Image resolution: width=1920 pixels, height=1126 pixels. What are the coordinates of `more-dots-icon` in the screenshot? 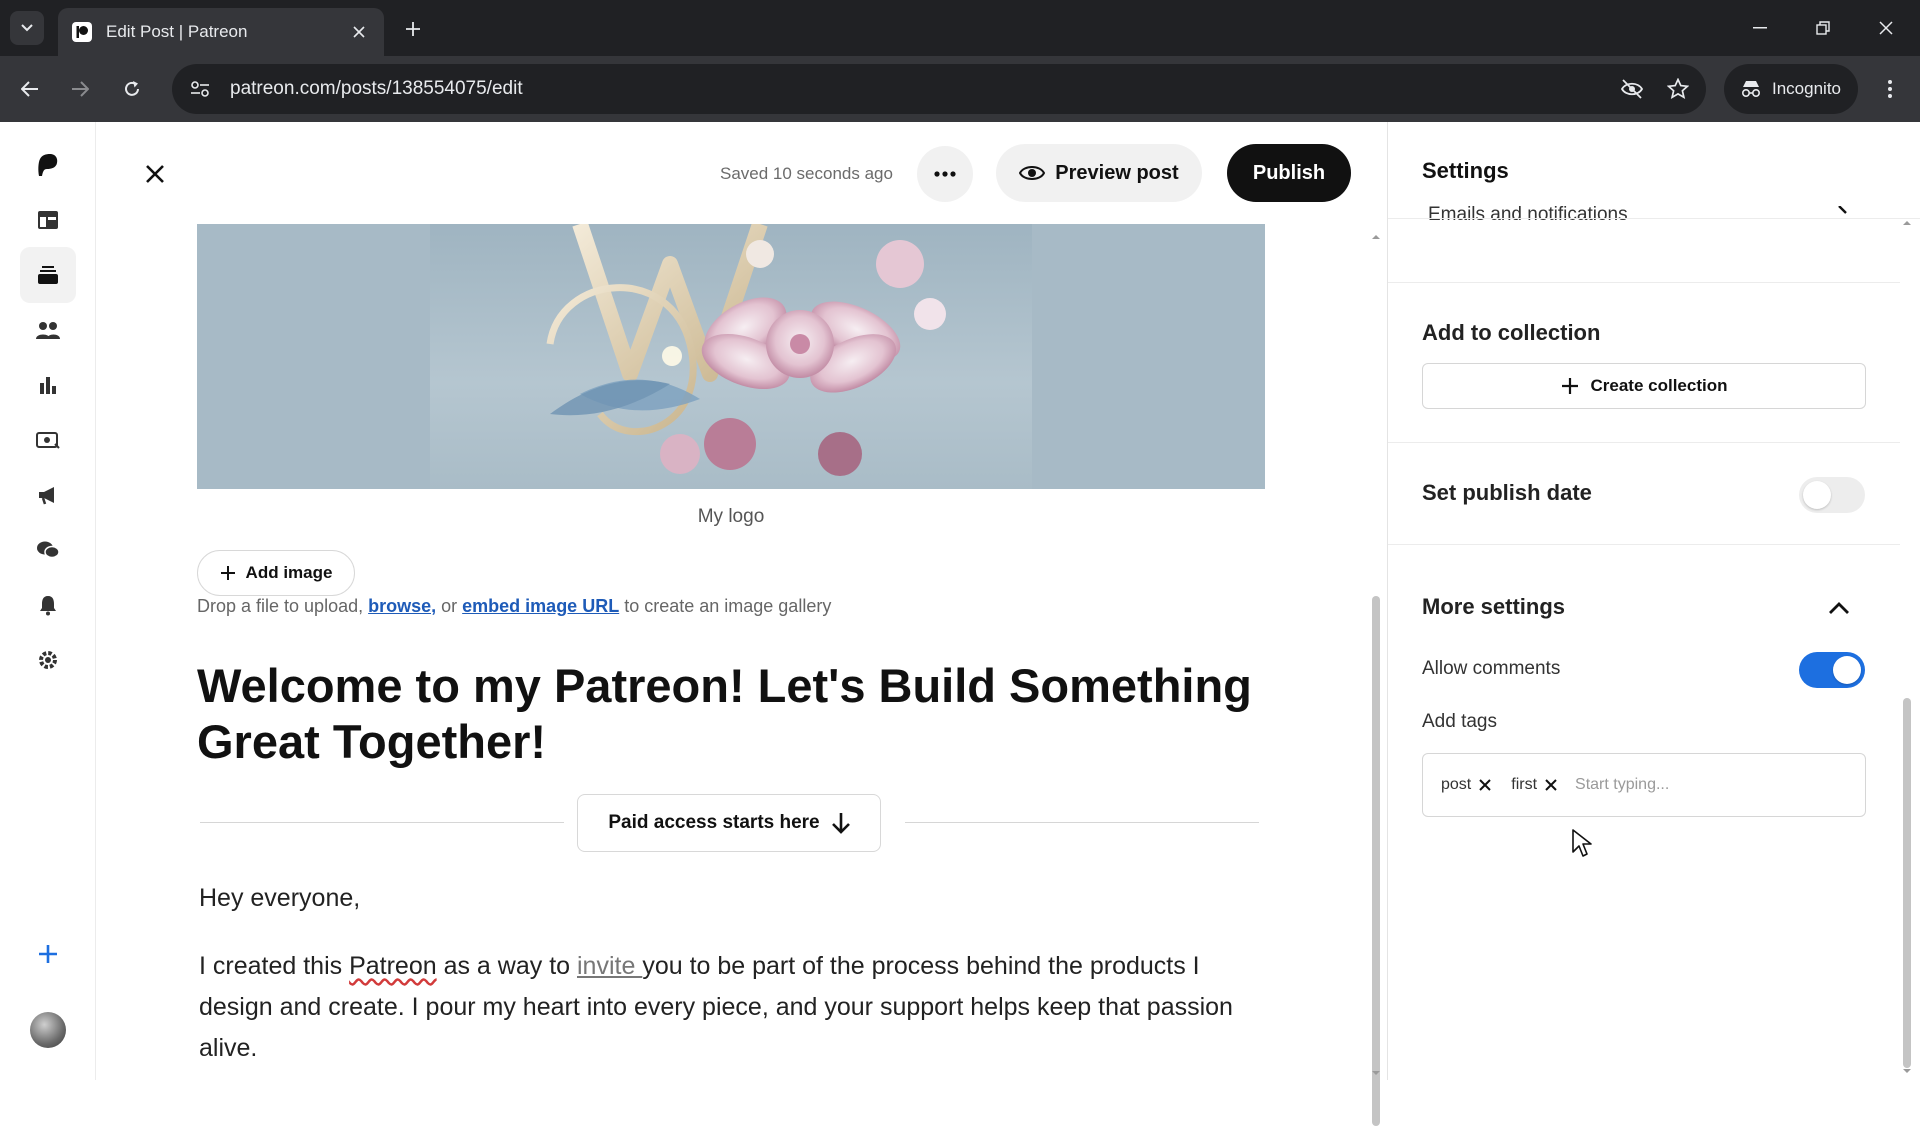 It's located at (945, 174).